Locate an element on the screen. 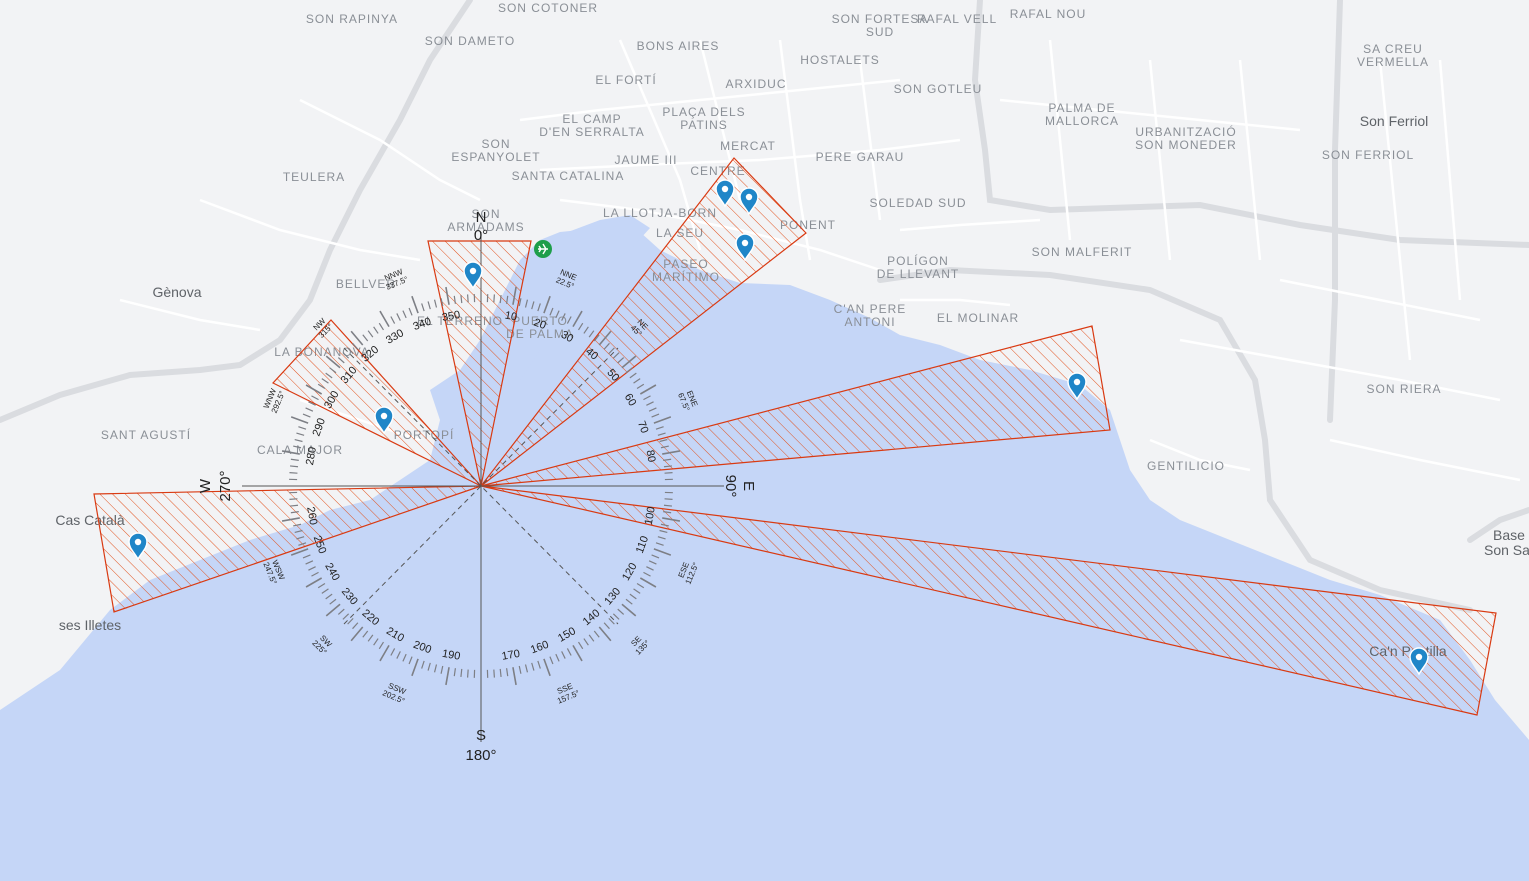  district-label-son-dameto: SON DAMETO is located at coordinates (470, 41).